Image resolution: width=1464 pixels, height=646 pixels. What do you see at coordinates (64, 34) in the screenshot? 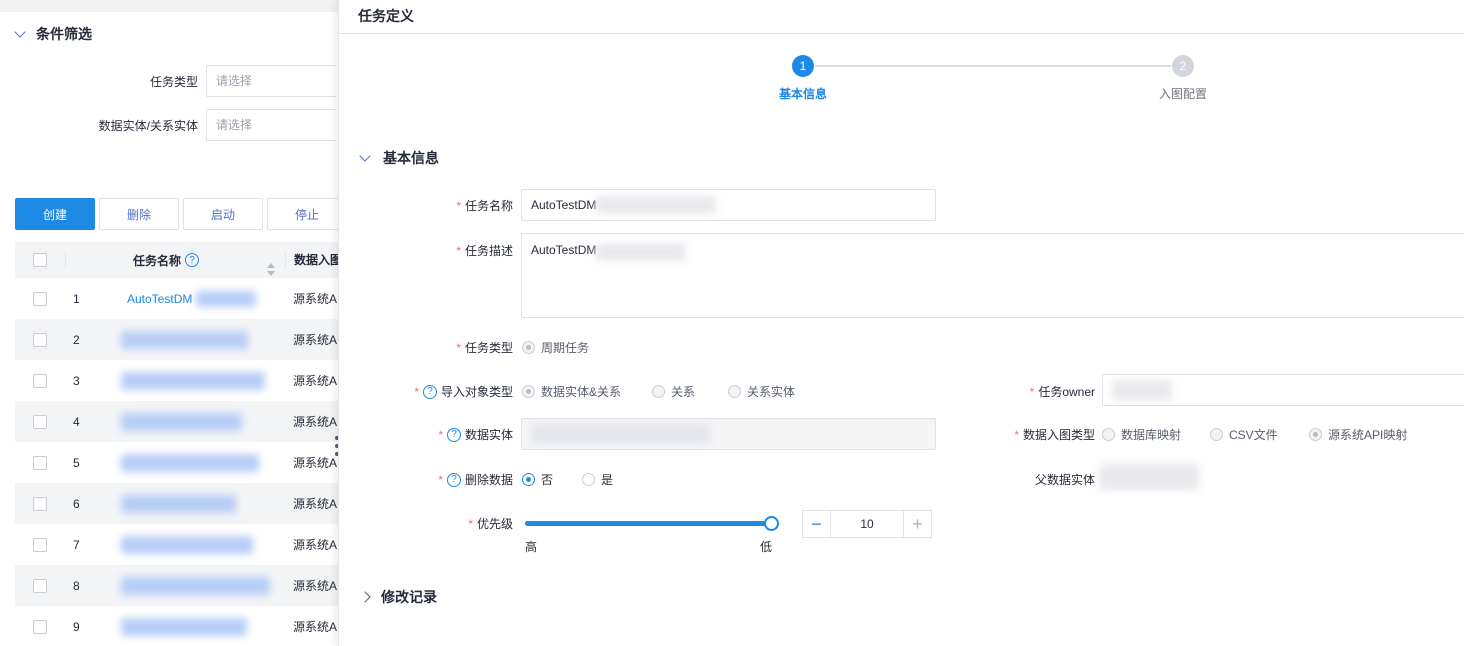
I see `filter-title: 条件筛选` at bounding box center [64, 34].